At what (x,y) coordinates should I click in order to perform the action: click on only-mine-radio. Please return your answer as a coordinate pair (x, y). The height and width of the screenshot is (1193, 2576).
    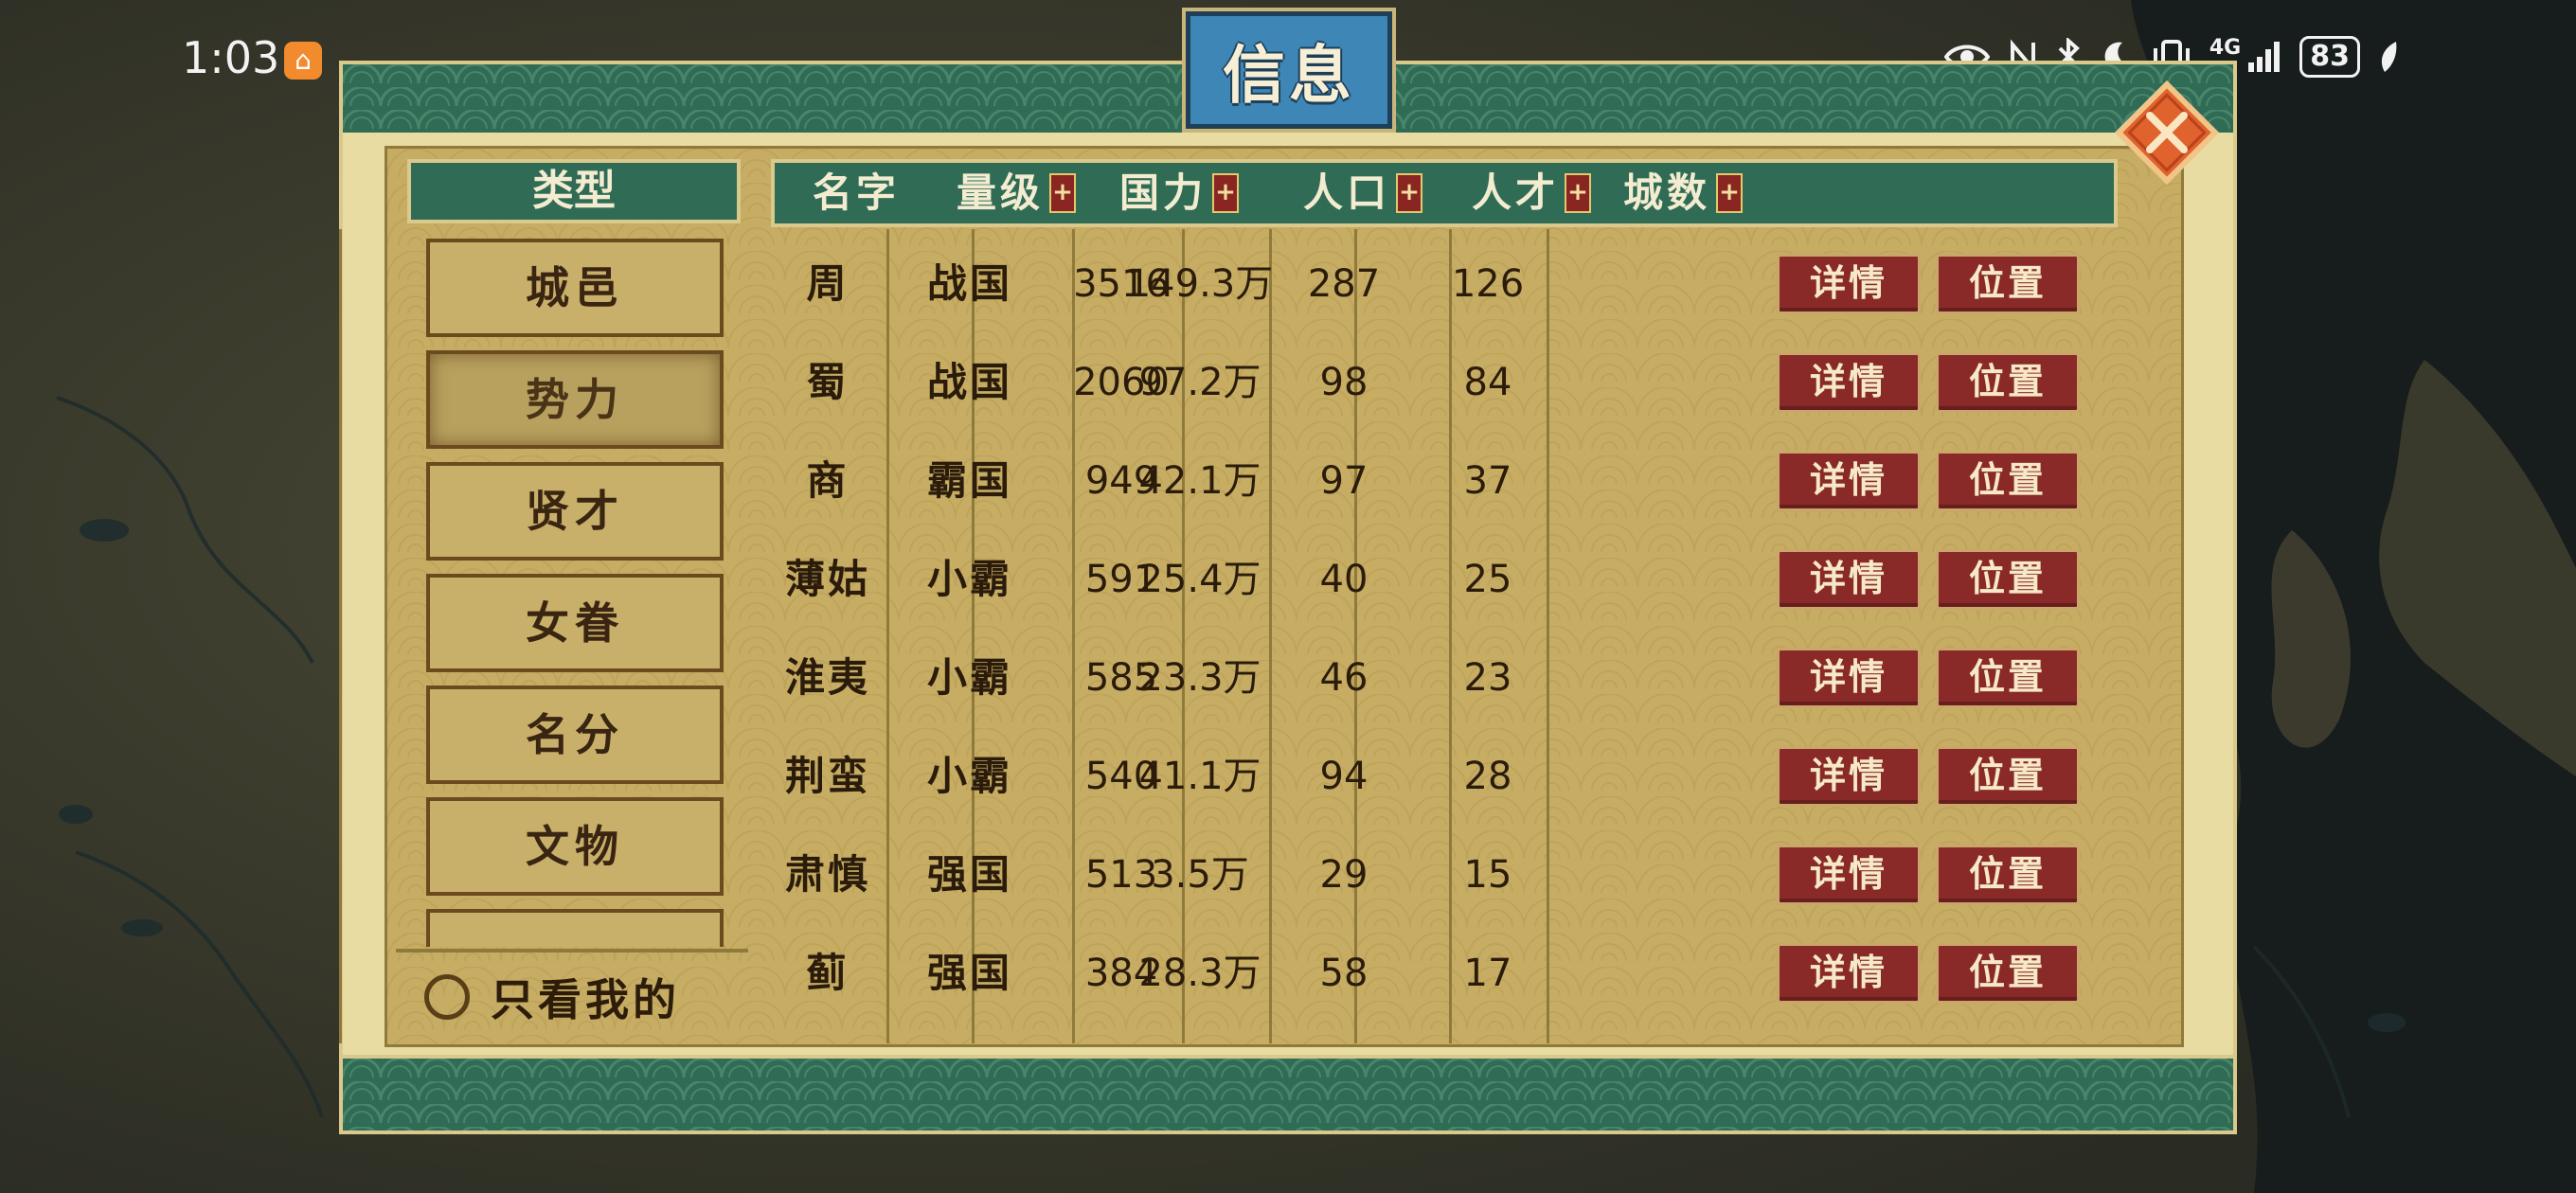
    Looking at the image, I should click on (447, 997).